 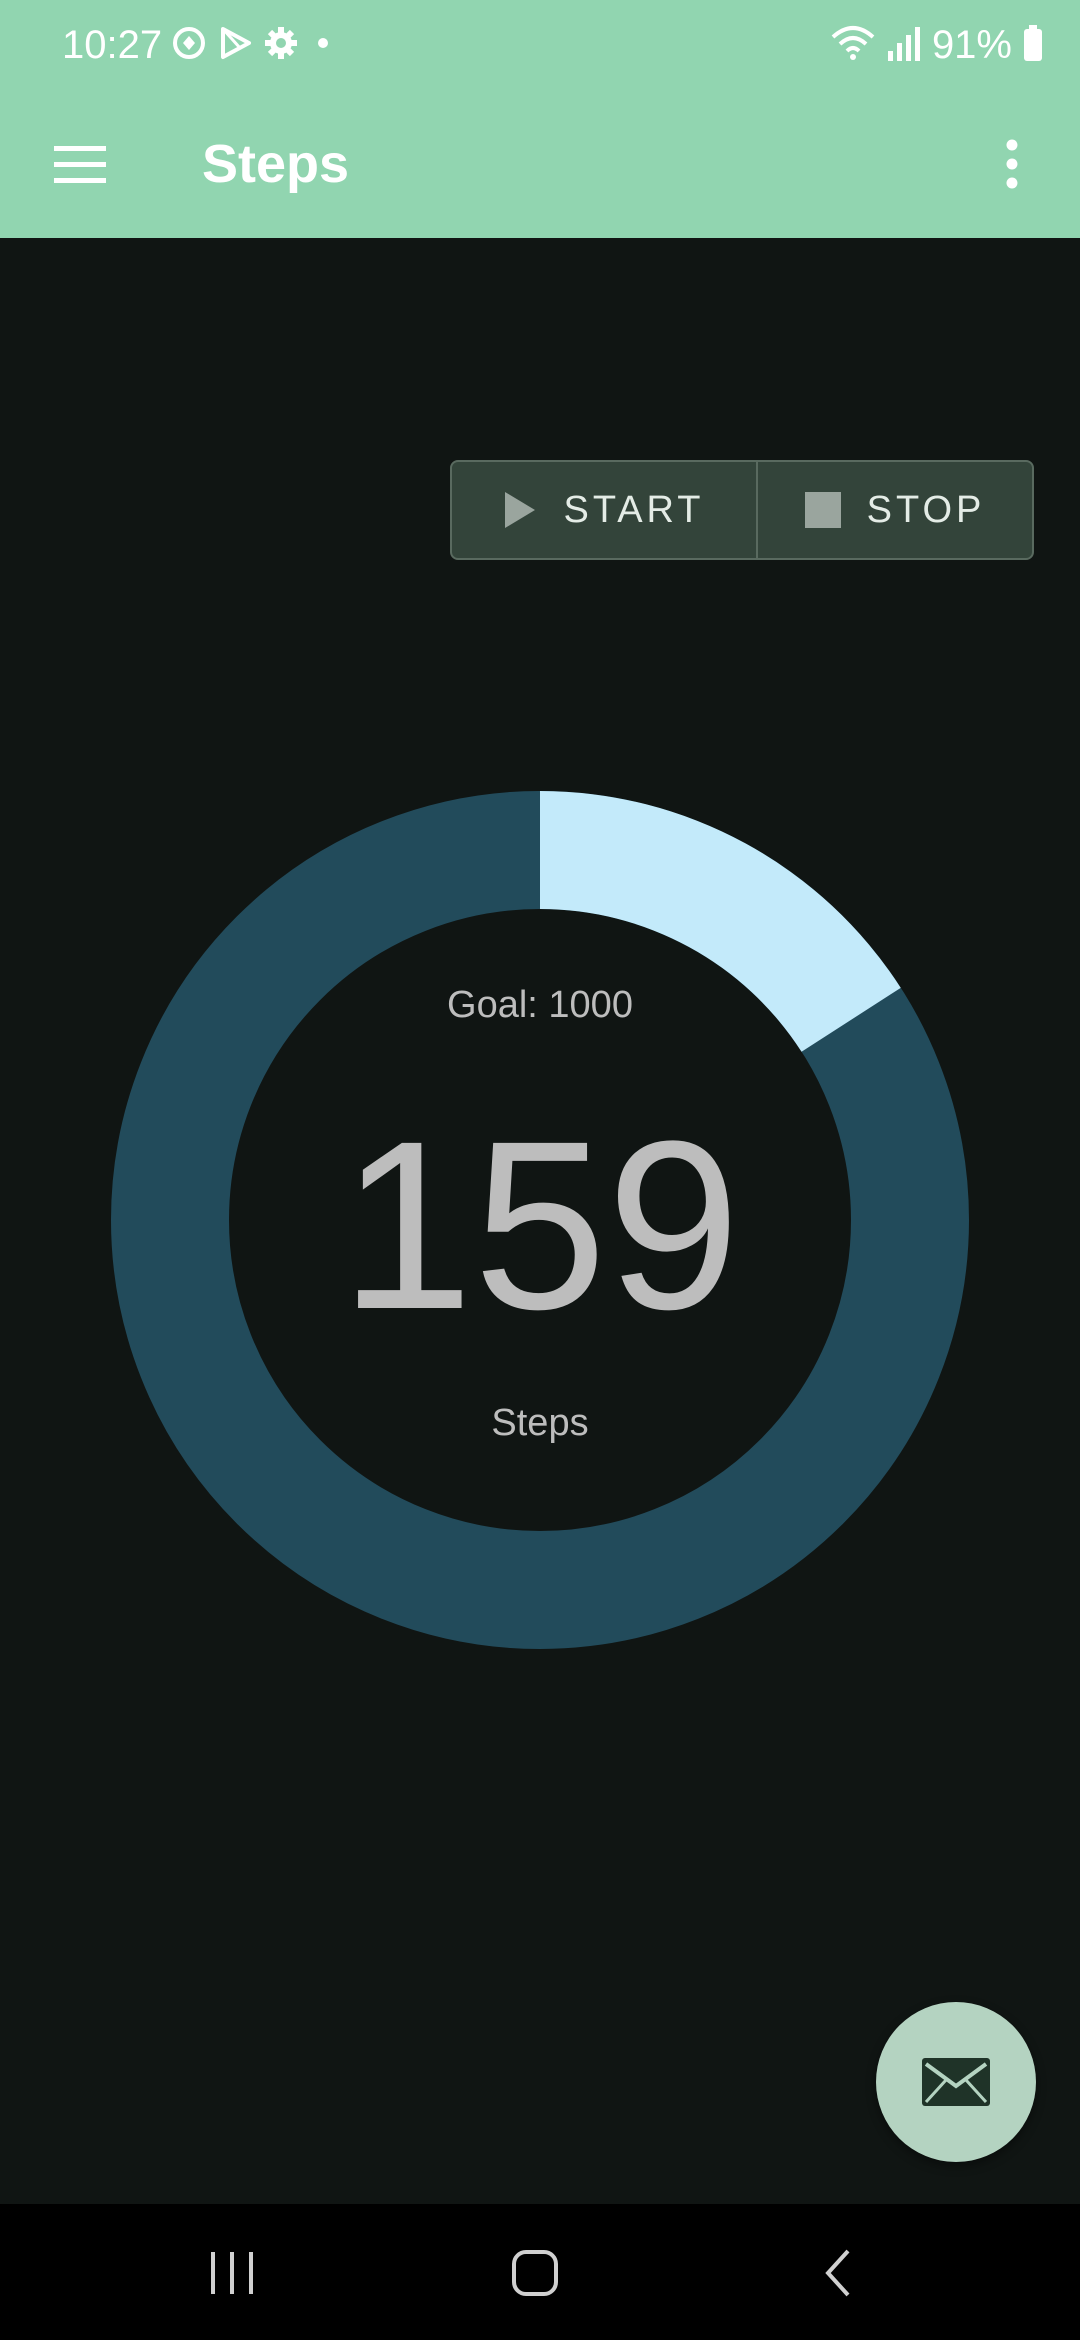 I want to click on hamburger-menu-icon, so click(x=80, y=164).